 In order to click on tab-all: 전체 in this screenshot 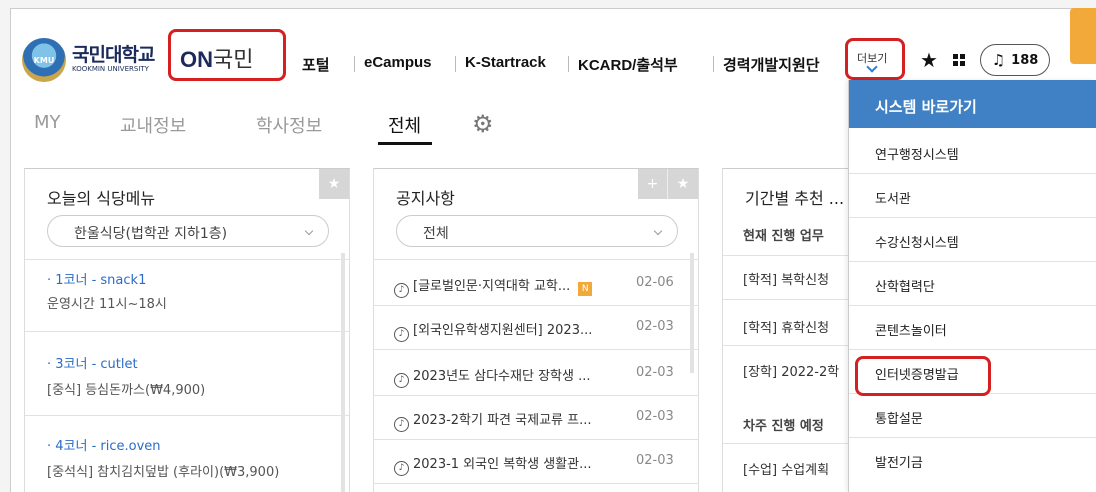, I will do `click(404, 125)`.